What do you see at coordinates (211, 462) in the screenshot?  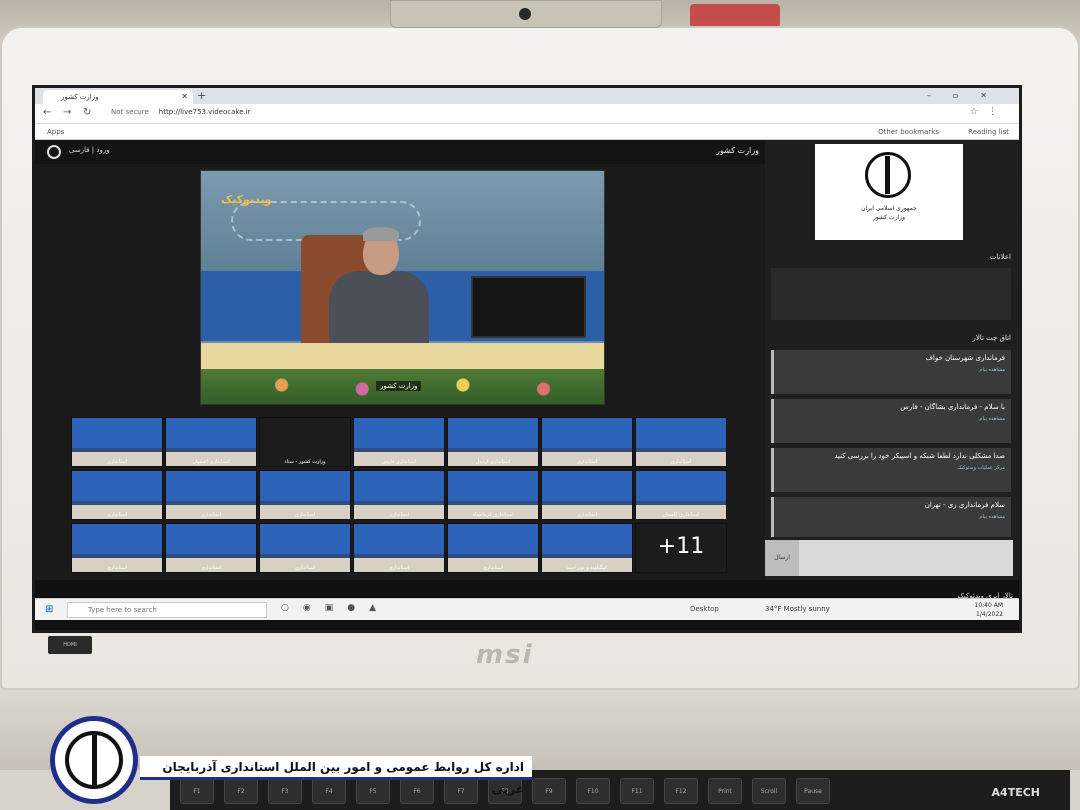 I see `tile-label: استانداری اصفهان` at bounding box center [211, 462].